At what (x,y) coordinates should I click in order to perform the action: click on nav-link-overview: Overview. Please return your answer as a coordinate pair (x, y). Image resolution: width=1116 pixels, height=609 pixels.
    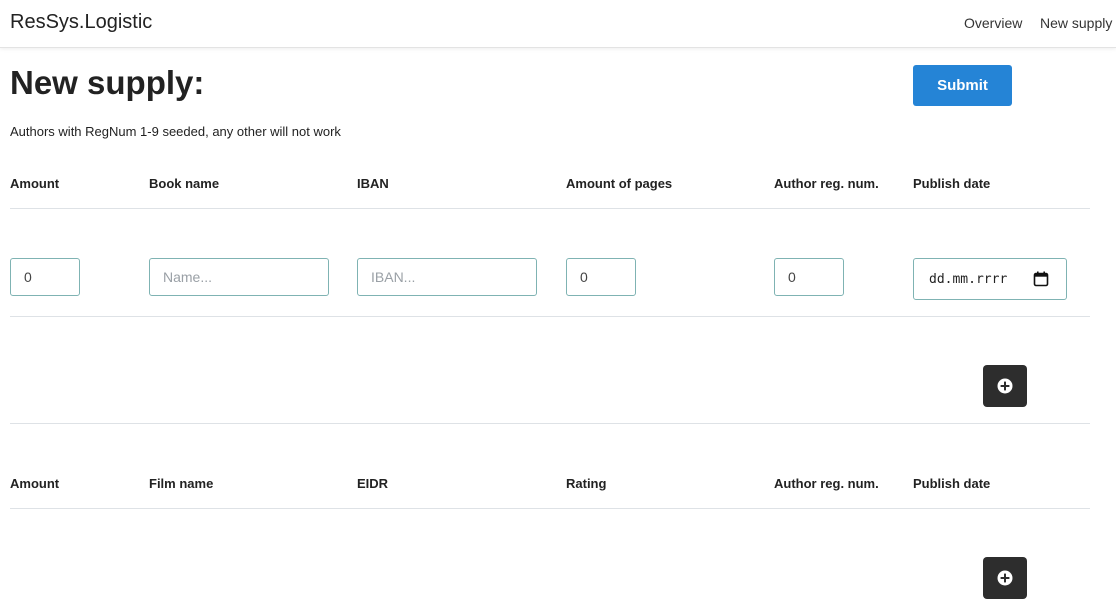
    Looking at the image, I should click on (993, 23).